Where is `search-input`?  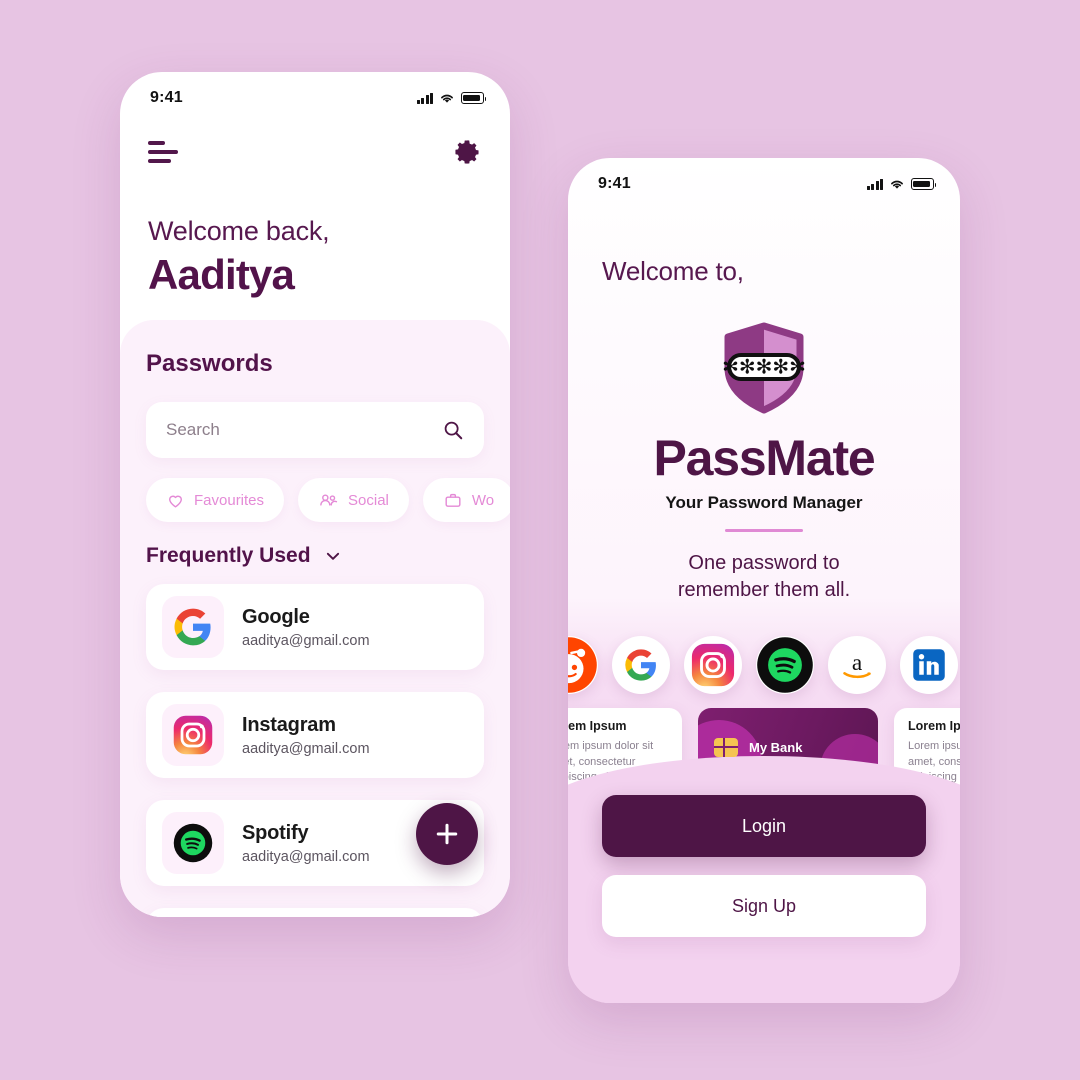 search-input is located at coordinates (304, 430).